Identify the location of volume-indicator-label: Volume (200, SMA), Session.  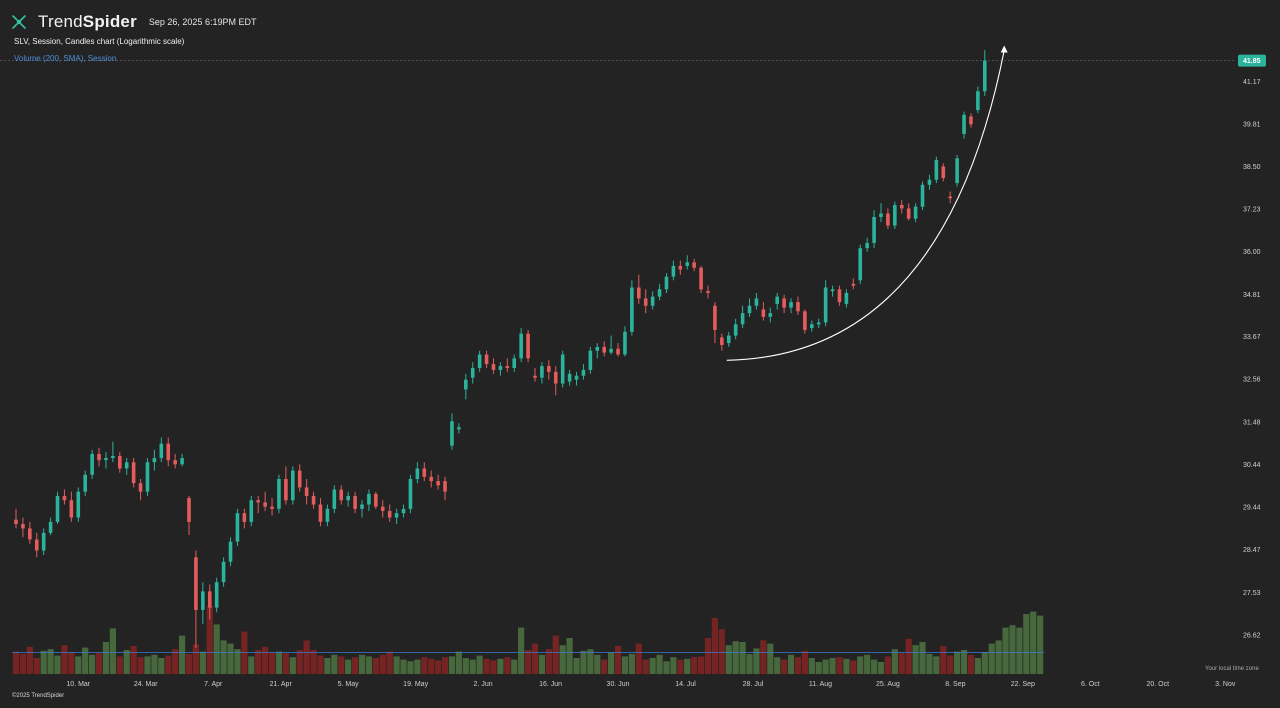
(65, 58).